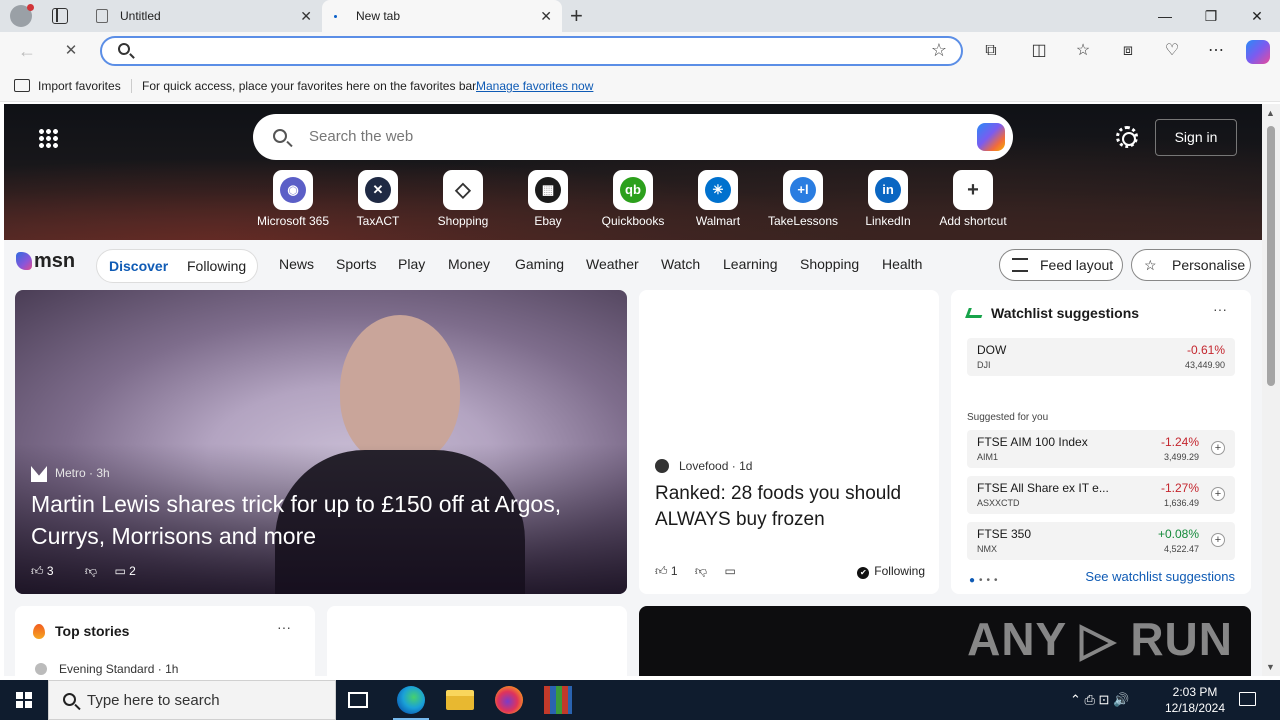 This screenshot has height=721, width=1280. What do you see at coordinates (411, 264) in the screenshot?
I see `category-play: Play` at bounding box center [411, 264].